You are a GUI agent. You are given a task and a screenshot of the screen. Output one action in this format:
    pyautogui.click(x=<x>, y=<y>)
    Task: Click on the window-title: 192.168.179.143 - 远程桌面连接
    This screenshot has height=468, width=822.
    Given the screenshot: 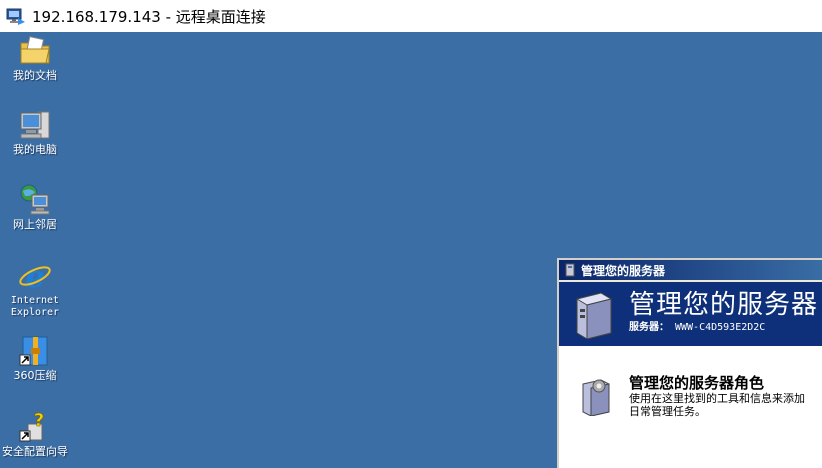 What is the action you would take?
    pyautogui.click(x=149, y=16)
    